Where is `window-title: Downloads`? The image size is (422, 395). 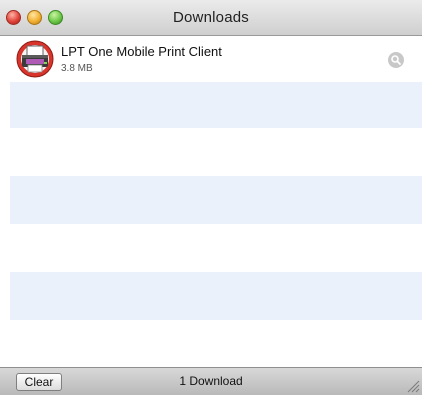
window-title: Downloads is located at coordinates (210, 17).